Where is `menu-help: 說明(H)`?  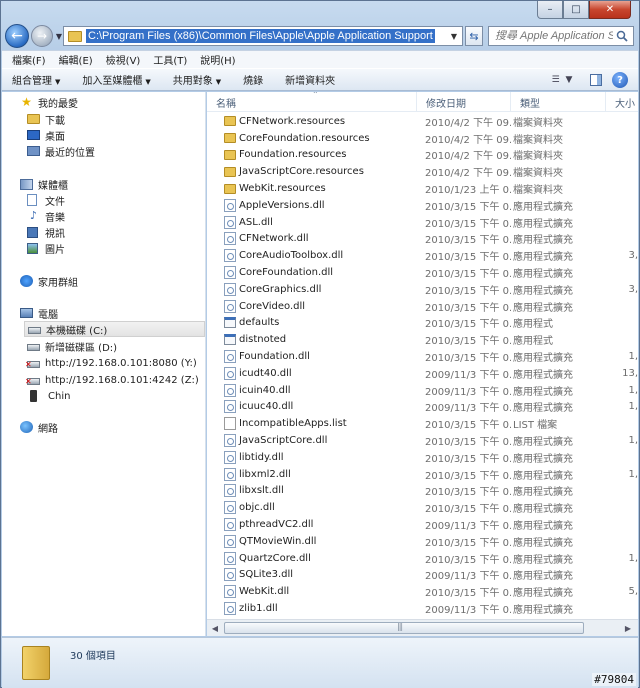
menu-help: 說明(H) is located at coordinates (217, 59).